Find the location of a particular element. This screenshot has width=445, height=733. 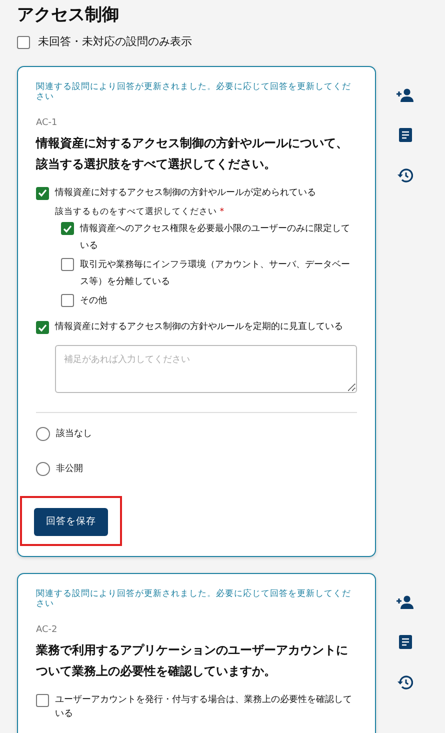

page-title: アクセス制御 is located at coordinates (68, 15).